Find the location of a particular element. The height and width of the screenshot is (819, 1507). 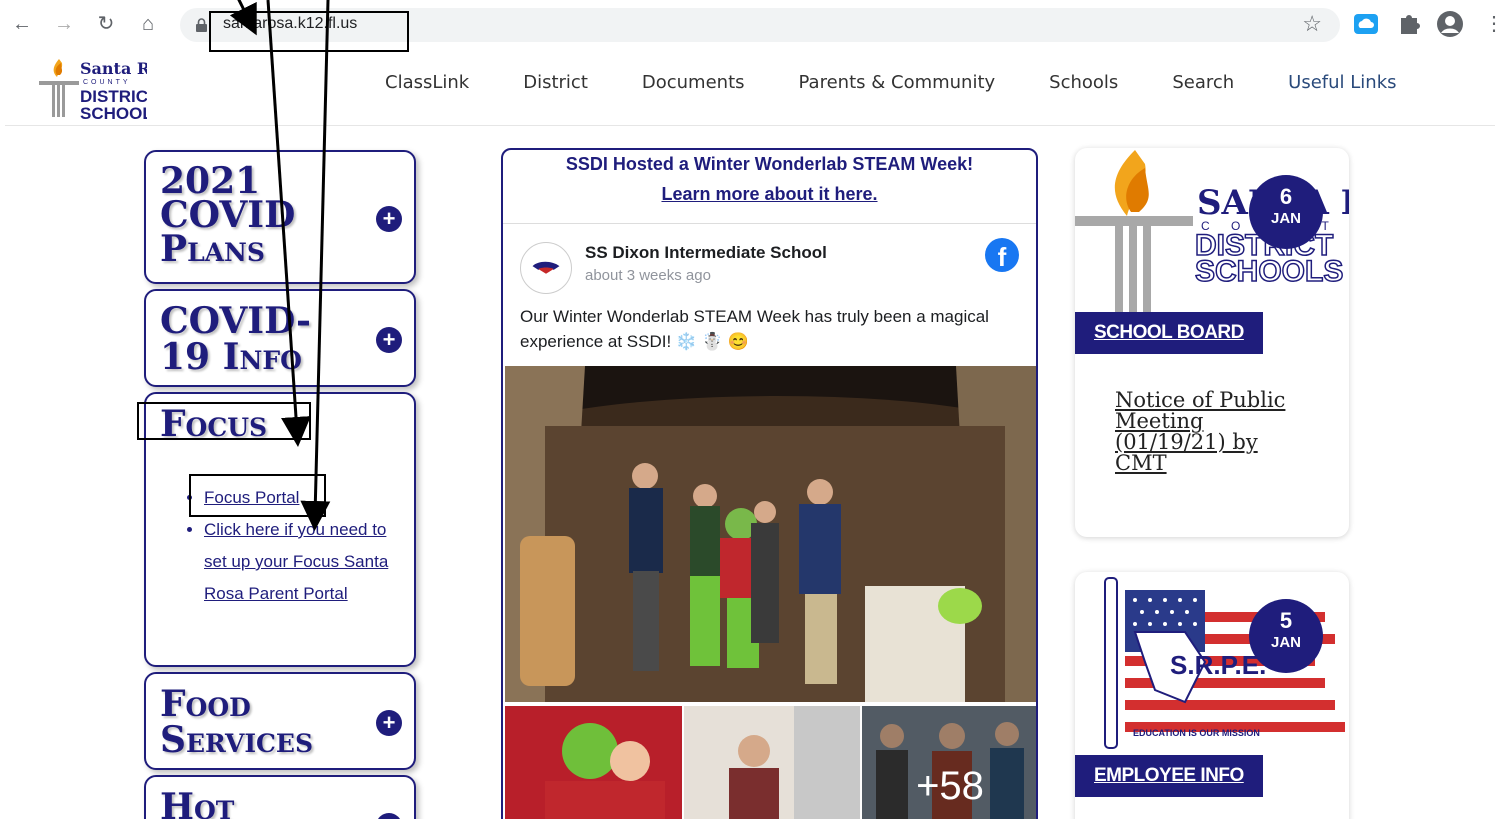

food-line1: Food is located at coordinates (205, 704).